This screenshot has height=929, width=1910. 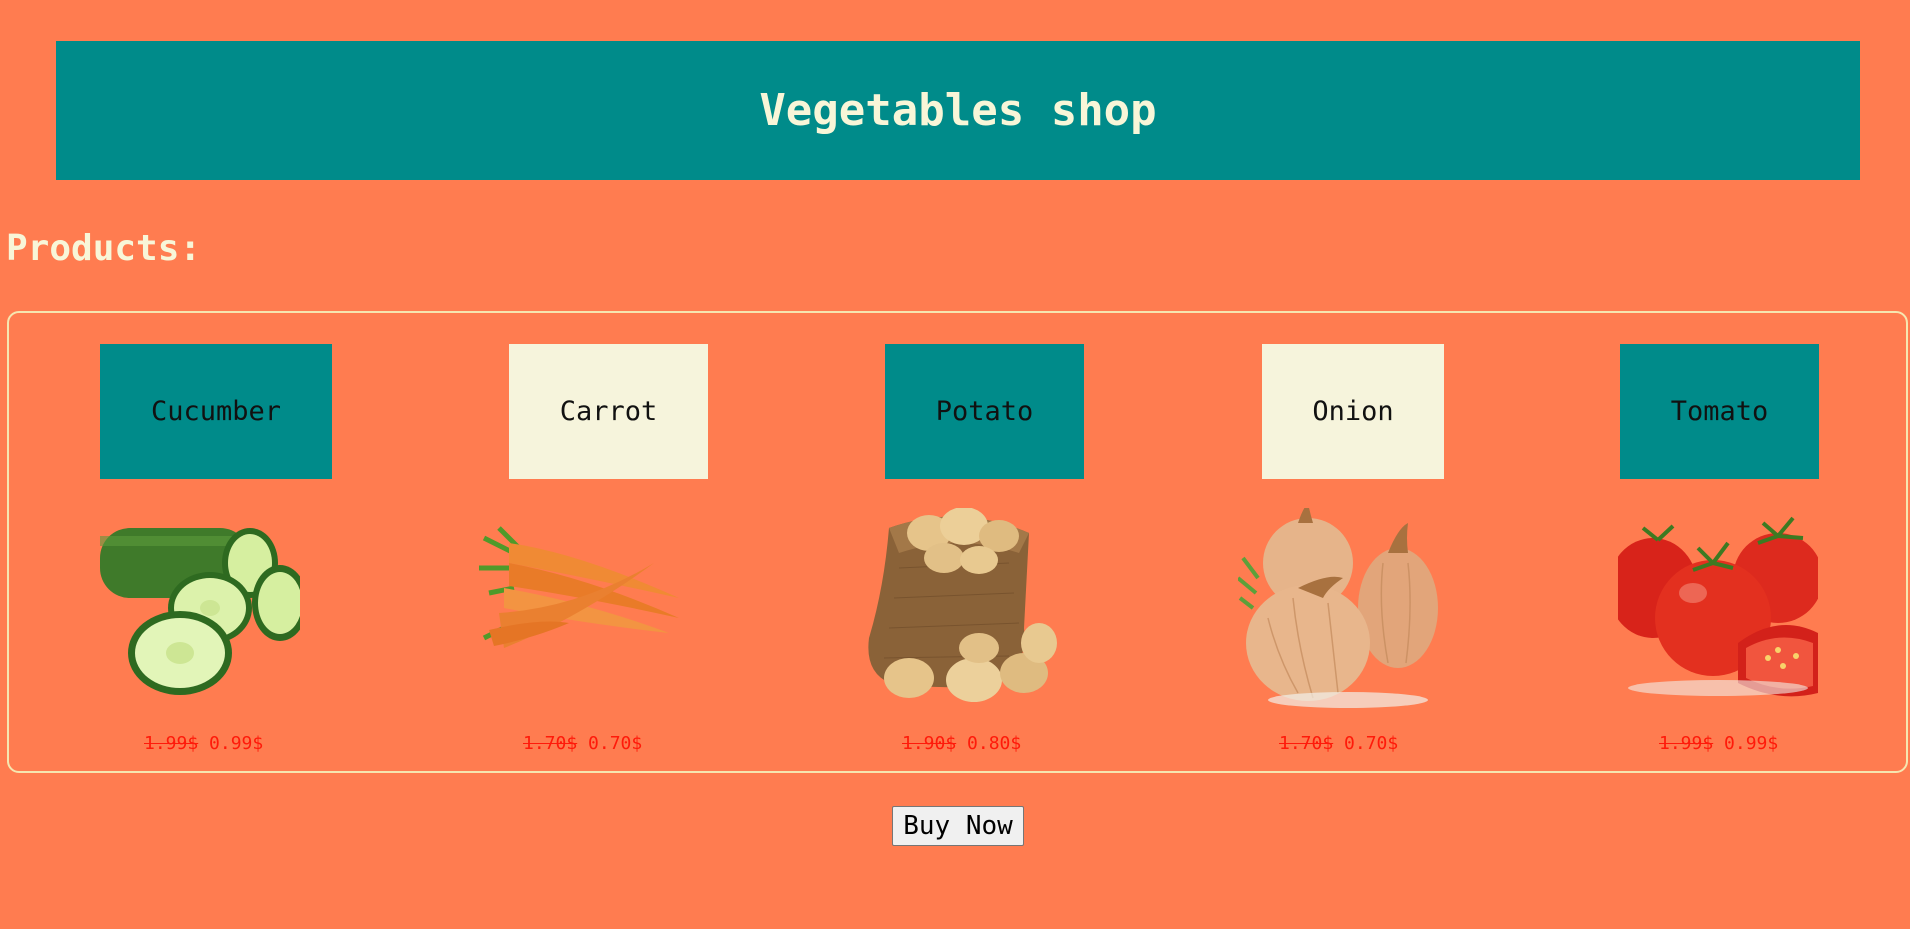 What do you see at coordinates (1353, 411) in the screenshot?
I see `product-name-onion: Onion` at bounding box center [1353, 411].